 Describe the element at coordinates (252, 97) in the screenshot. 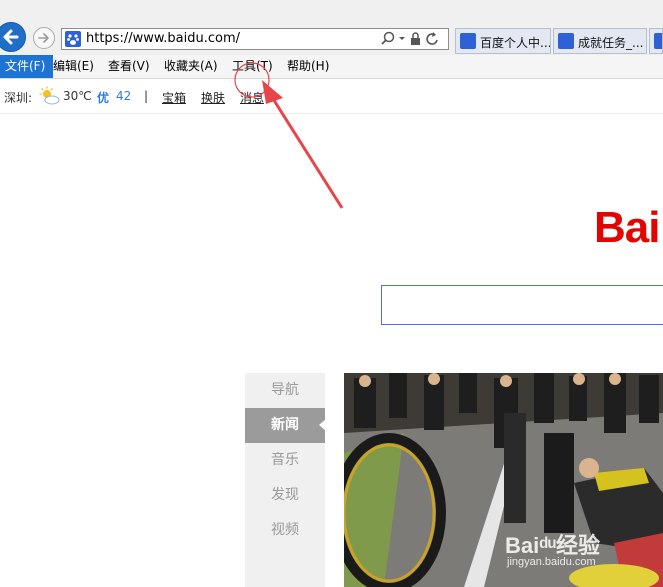

I see `messages-link: 消息` at that location.